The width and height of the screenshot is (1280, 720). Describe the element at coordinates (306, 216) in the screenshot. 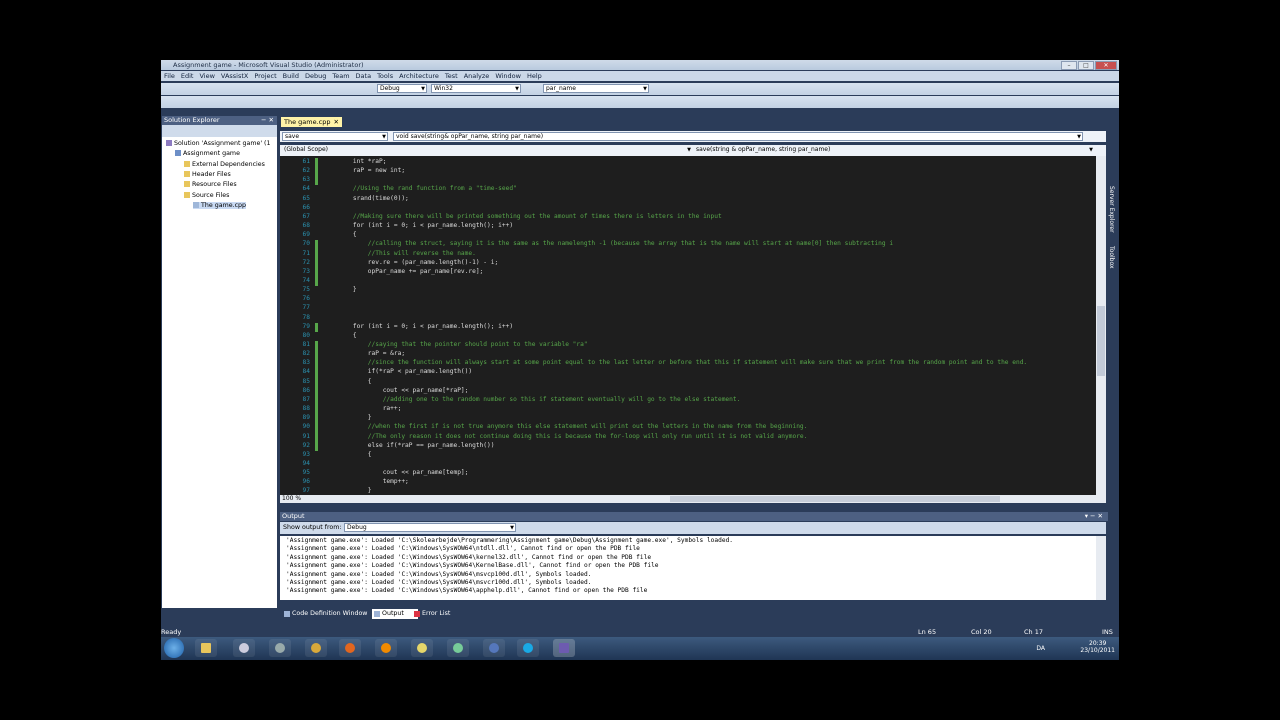

I see `line-number: 67` at that location.